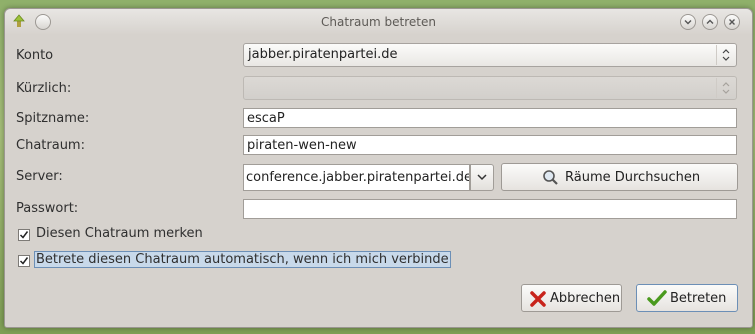  I want to click on server-dropdown-button, so click(482, 177).